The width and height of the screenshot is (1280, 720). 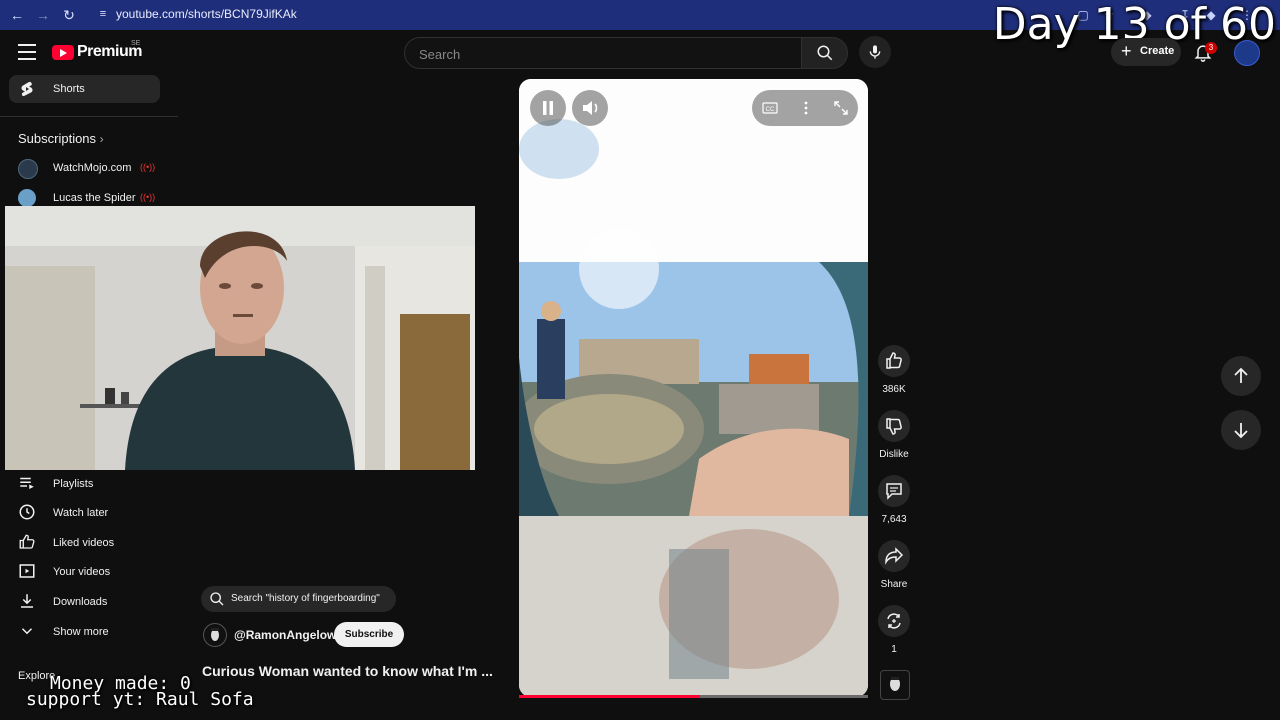 I want to click on sound-thumbnail, so click(x=895, y=685).